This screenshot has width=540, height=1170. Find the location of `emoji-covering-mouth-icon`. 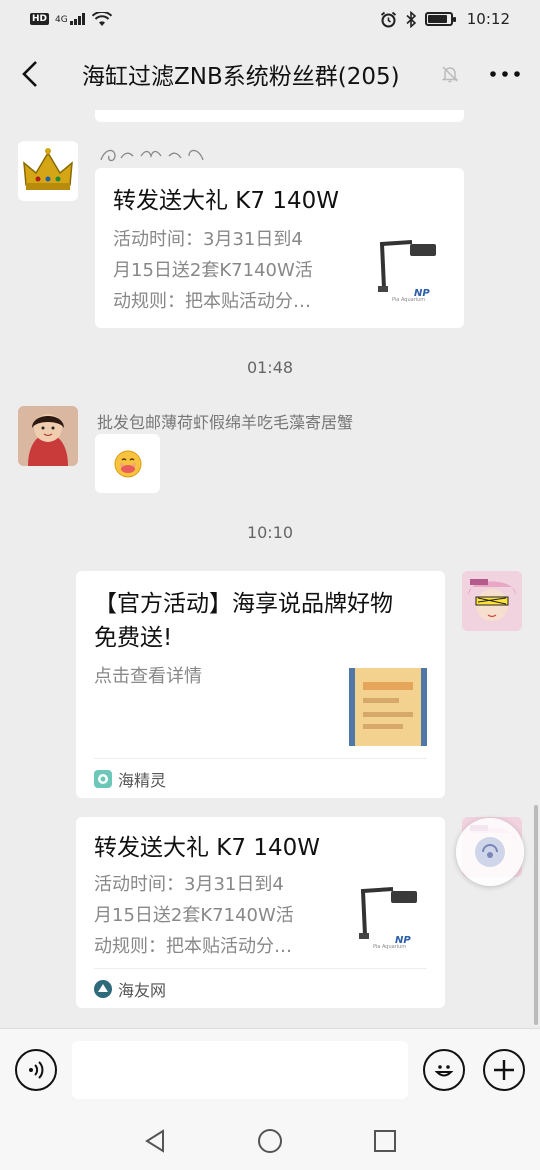

emoji-covering-mouth-icon is located at coordinates (127, 463).